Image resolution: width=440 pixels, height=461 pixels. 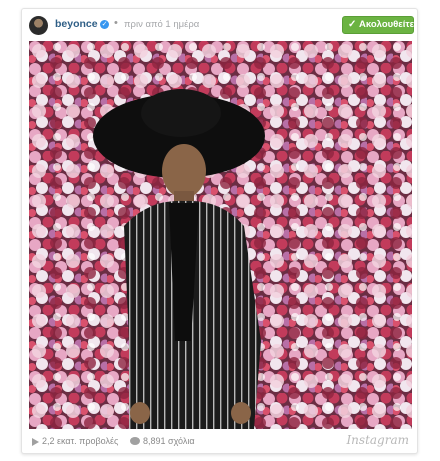 What do you see at coordinates (135, 441) in the screenshot?
I see `comment-bubble-icon` at bounding box center [135, 441].